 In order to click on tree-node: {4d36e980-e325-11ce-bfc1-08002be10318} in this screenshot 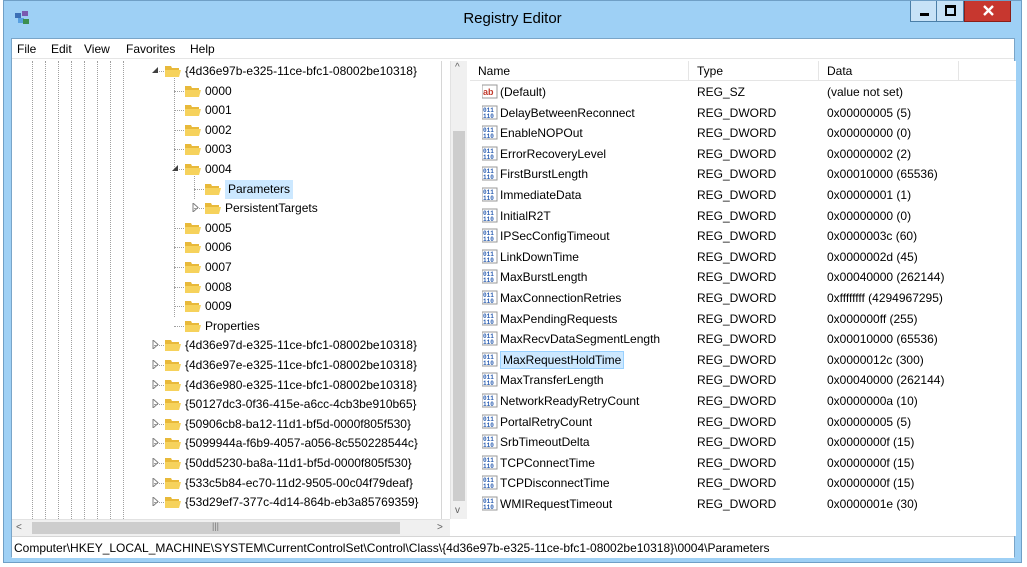, I will do `click(226, 385)`.